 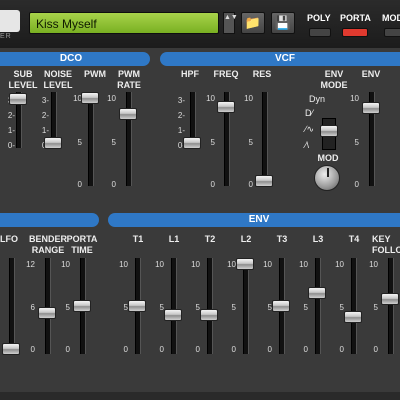 I want to click on mod-knob-label: MOD, so click(x=328, y=158).